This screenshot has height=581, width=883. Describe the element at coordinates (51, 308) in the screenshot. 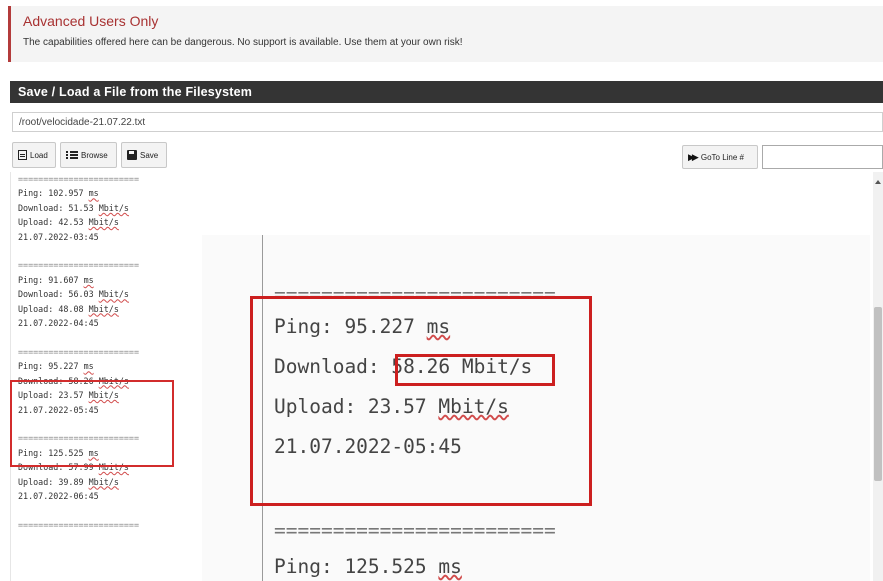

I see `entry-upload: Upload: 48.08` at that location.